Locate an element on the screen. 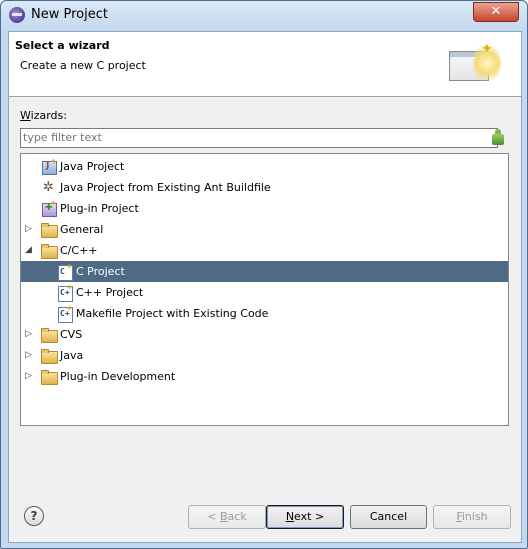 The width and height of the screenshot is (528, 549). tree-item-c-project: C ✦ C Project is located at coordinates (264, 271).